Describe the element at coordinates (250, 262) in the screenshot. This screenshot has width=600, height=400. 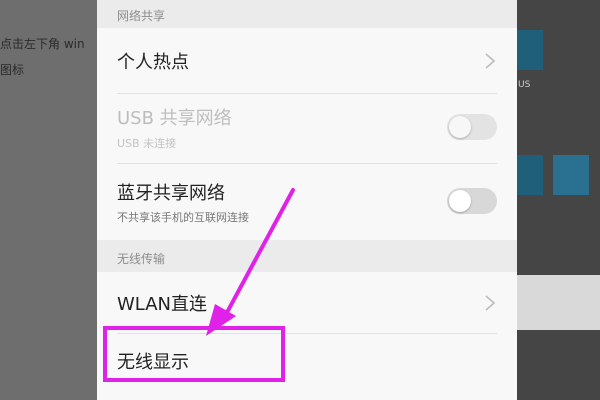
I see `pointer-arrow-icon` at that location.